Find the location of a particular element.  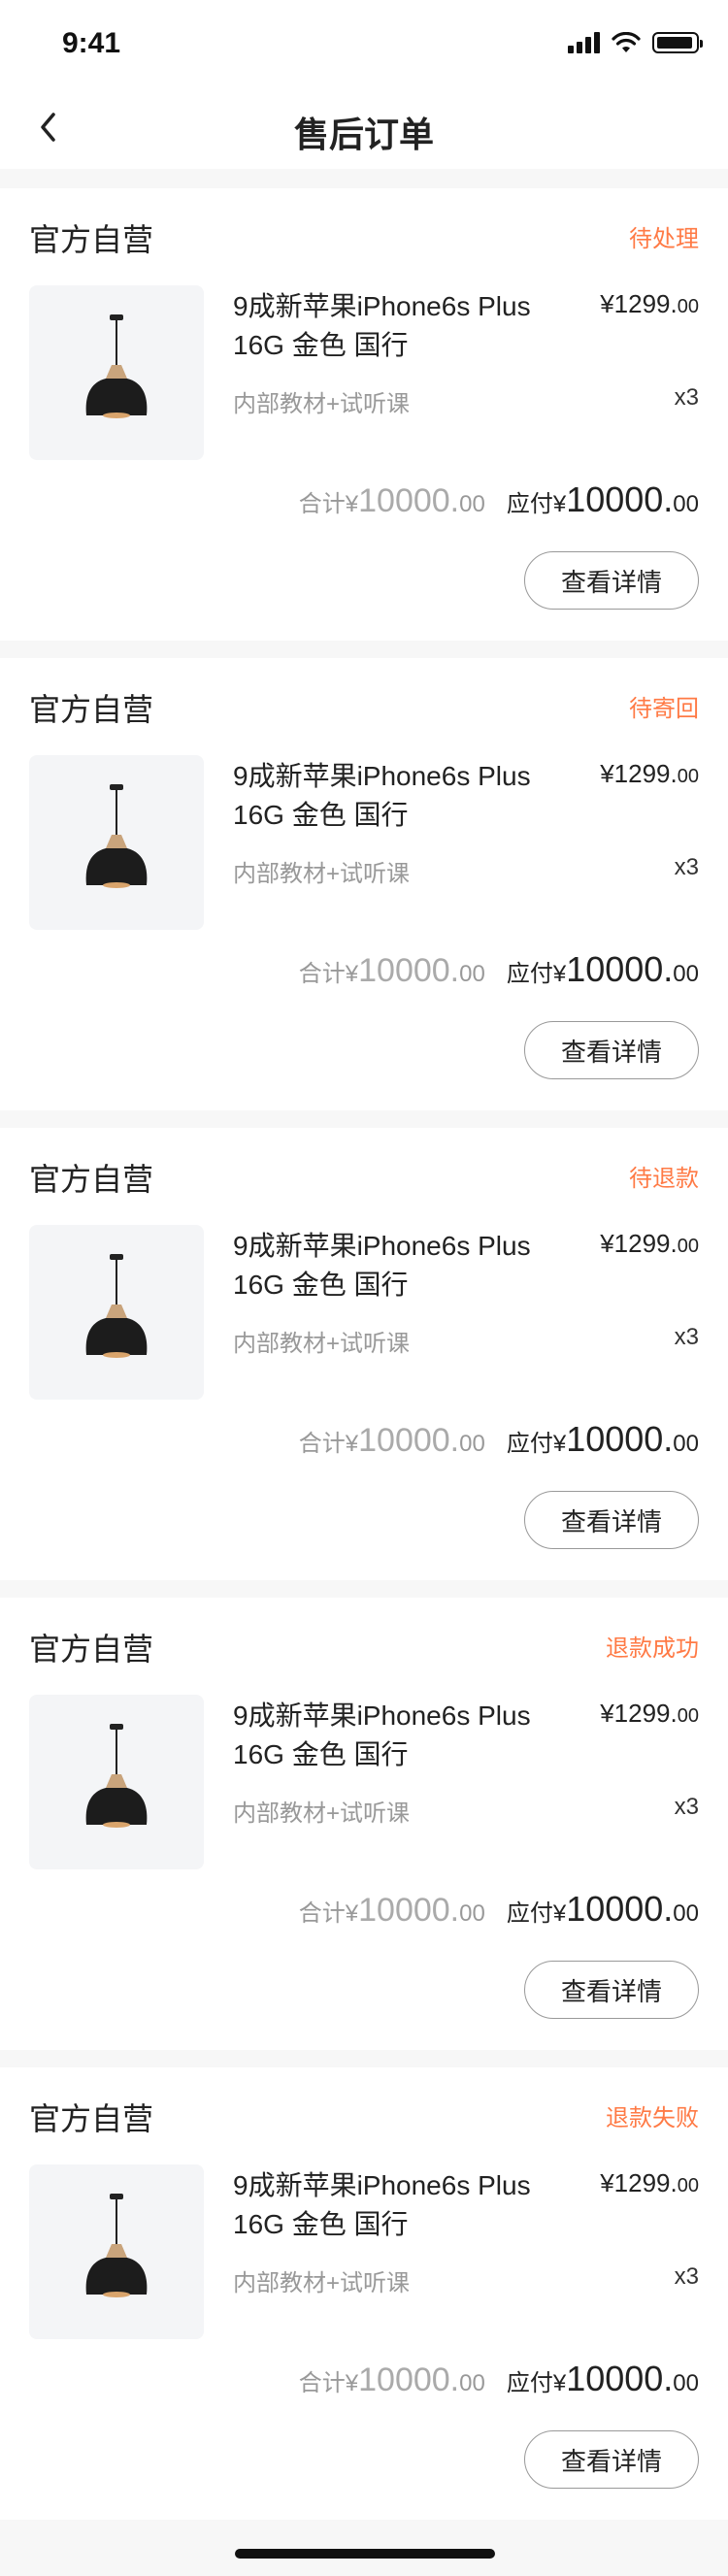

order-status: 退款失败 is located at coordinates (652, 2118).